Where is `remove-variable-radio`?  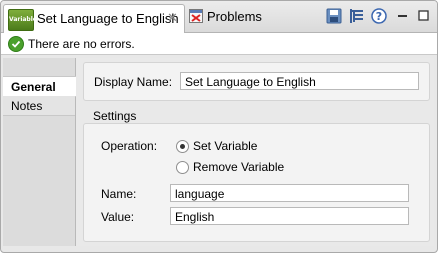 remove-variable-radio is located at coordinates (182, 167).